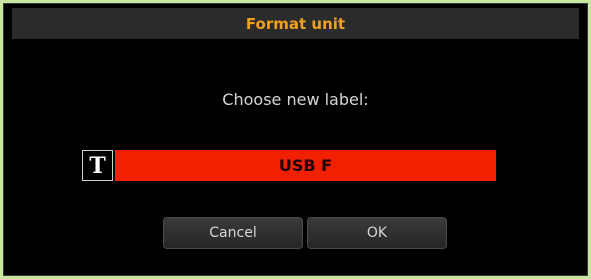  I want to click on label-input-value: USB F, so click(305, 165).